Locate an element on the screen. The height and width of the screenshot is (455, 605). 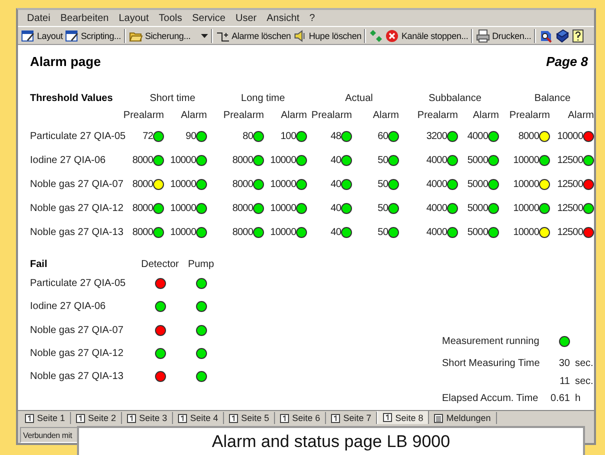
threshold-value: 80 is located at coordinates (247, 136).